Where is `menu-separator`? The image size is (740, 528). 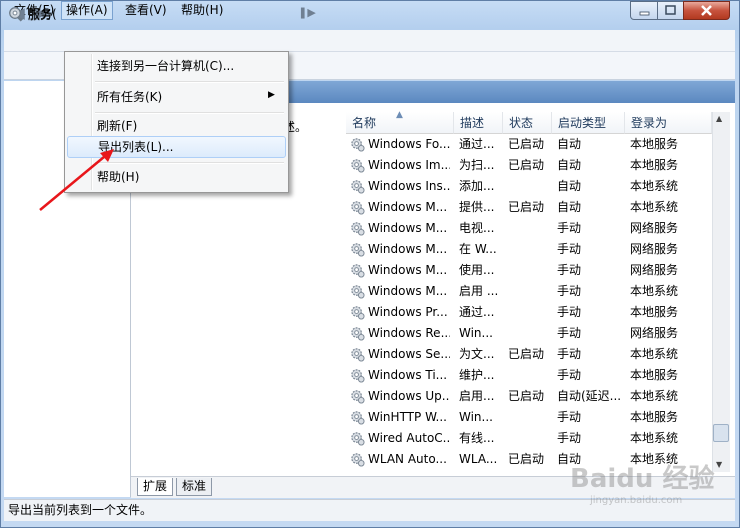
menu-separator is located at coordinates (189, 82).